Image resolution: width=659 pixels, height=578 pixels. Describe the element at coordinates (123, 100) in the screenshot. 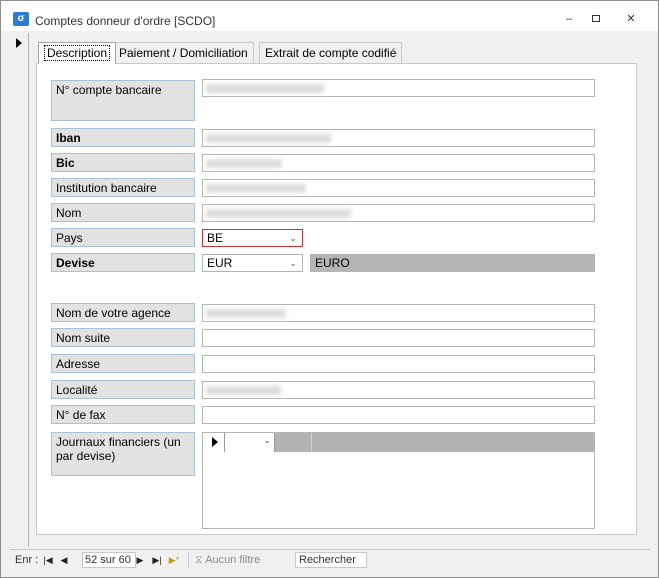

I see `label-compte-bancaire: N° compte bancaire` at that location.